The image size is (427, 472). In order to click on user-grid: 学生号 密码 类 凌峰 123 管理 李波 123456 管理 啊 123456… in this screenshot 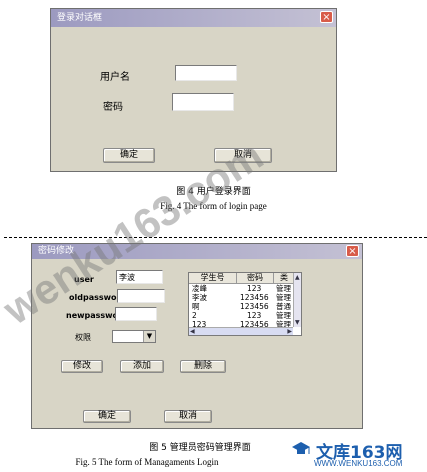, I will do `click(245, 304)`.